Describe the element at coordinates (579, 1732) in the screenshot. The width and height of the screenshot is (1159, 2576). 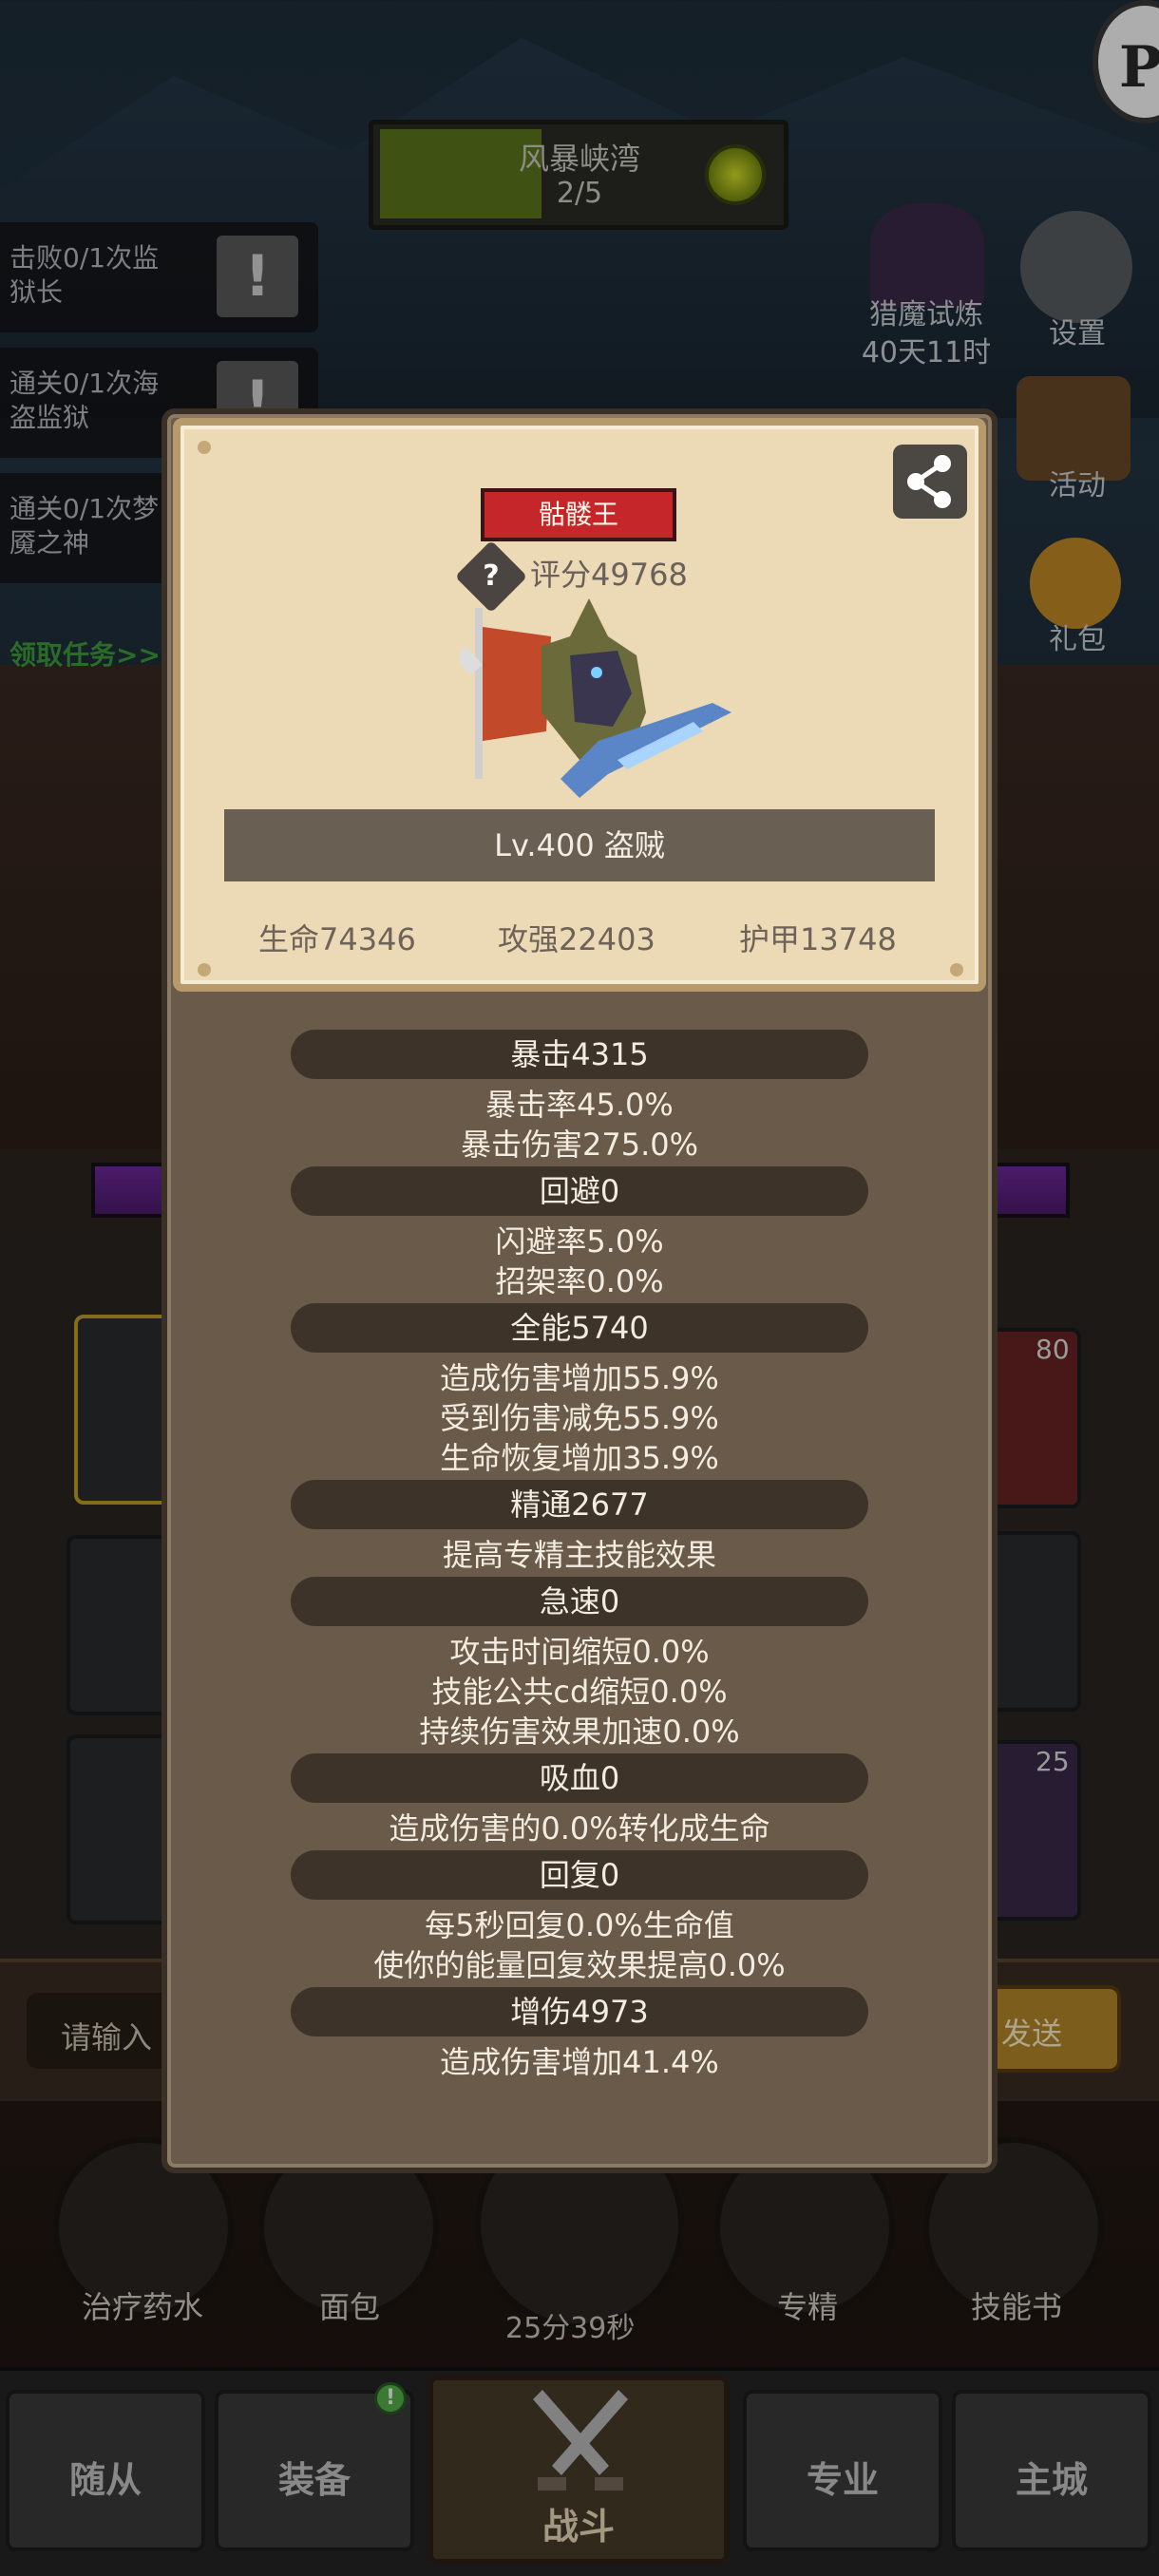
I see `stat-line: 持续伤害效果加速0.0%` at that location.